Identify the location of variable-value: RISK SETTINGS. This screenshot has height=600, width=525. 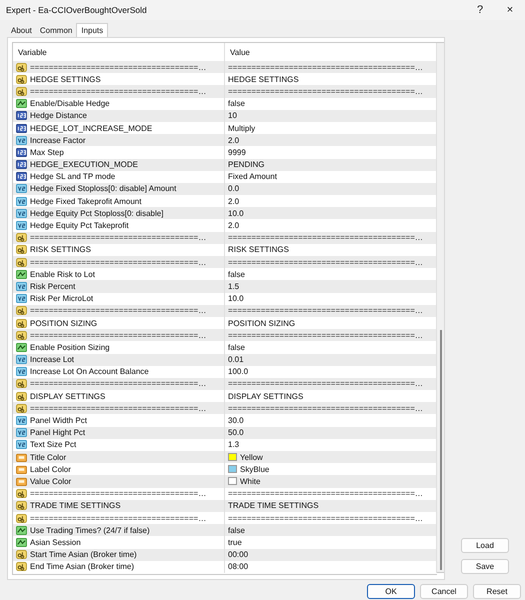
(258, 249).